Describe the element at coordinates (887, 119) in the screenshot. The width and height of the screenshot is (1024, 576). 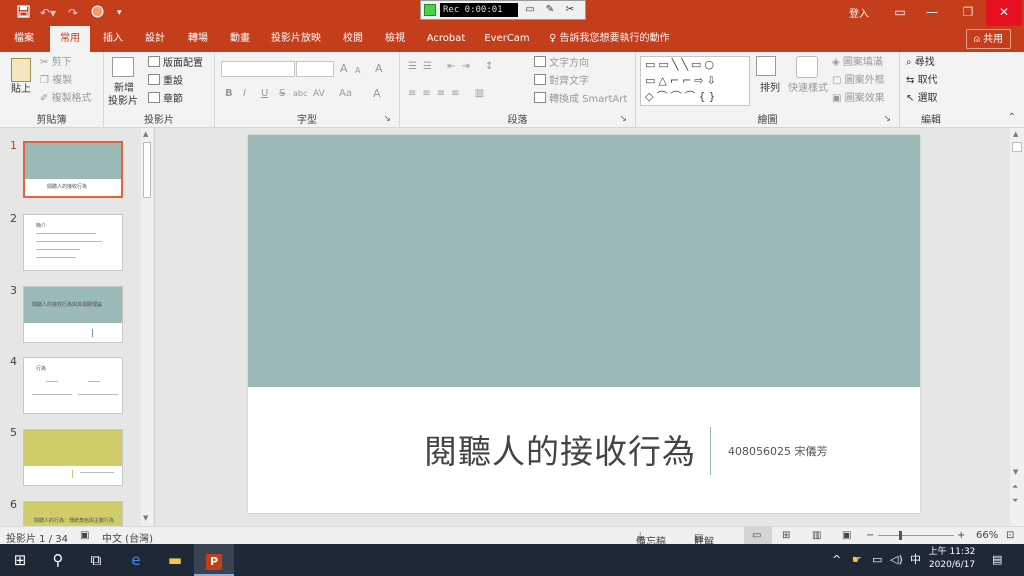
I see `drawing-dialog-launcher-icon: ↘` at that location.